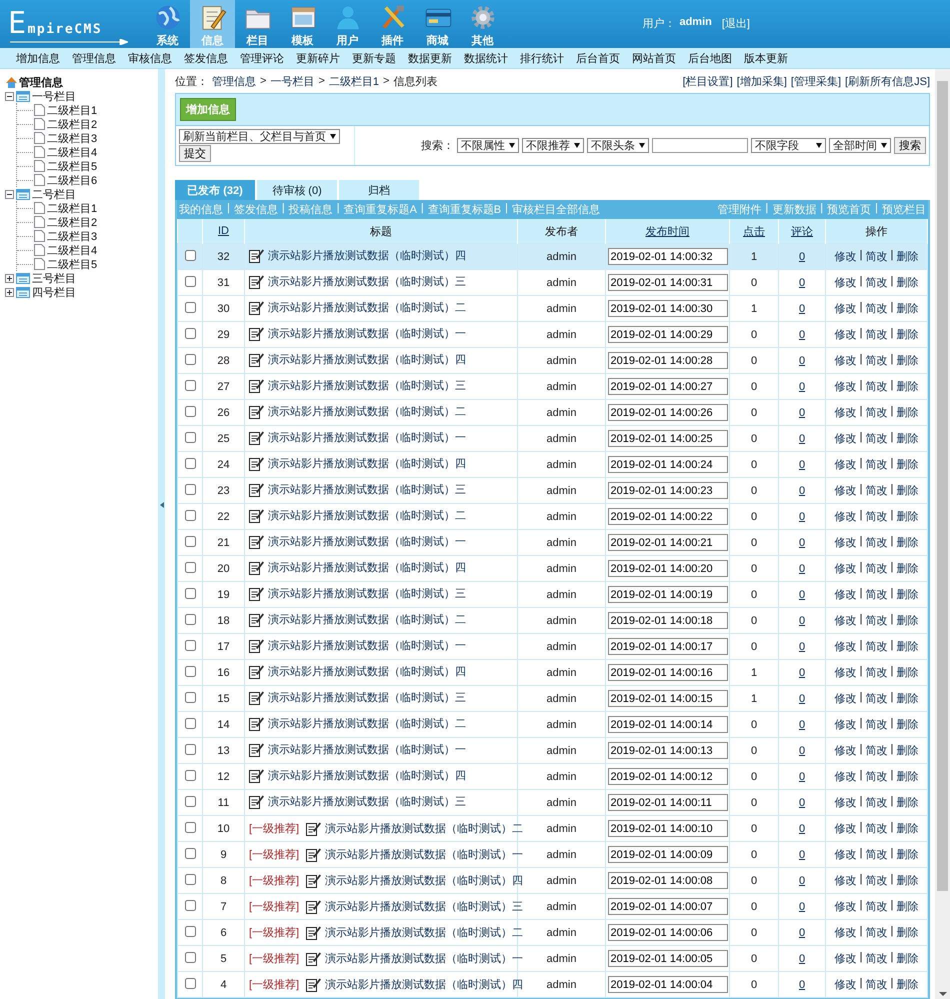 The width and height of the screenshot is (950, 999). What do you see at coordinates (761, 81) in the screenshot?
I see `top-link: [增加采集]` at bounding box center [761, 81].